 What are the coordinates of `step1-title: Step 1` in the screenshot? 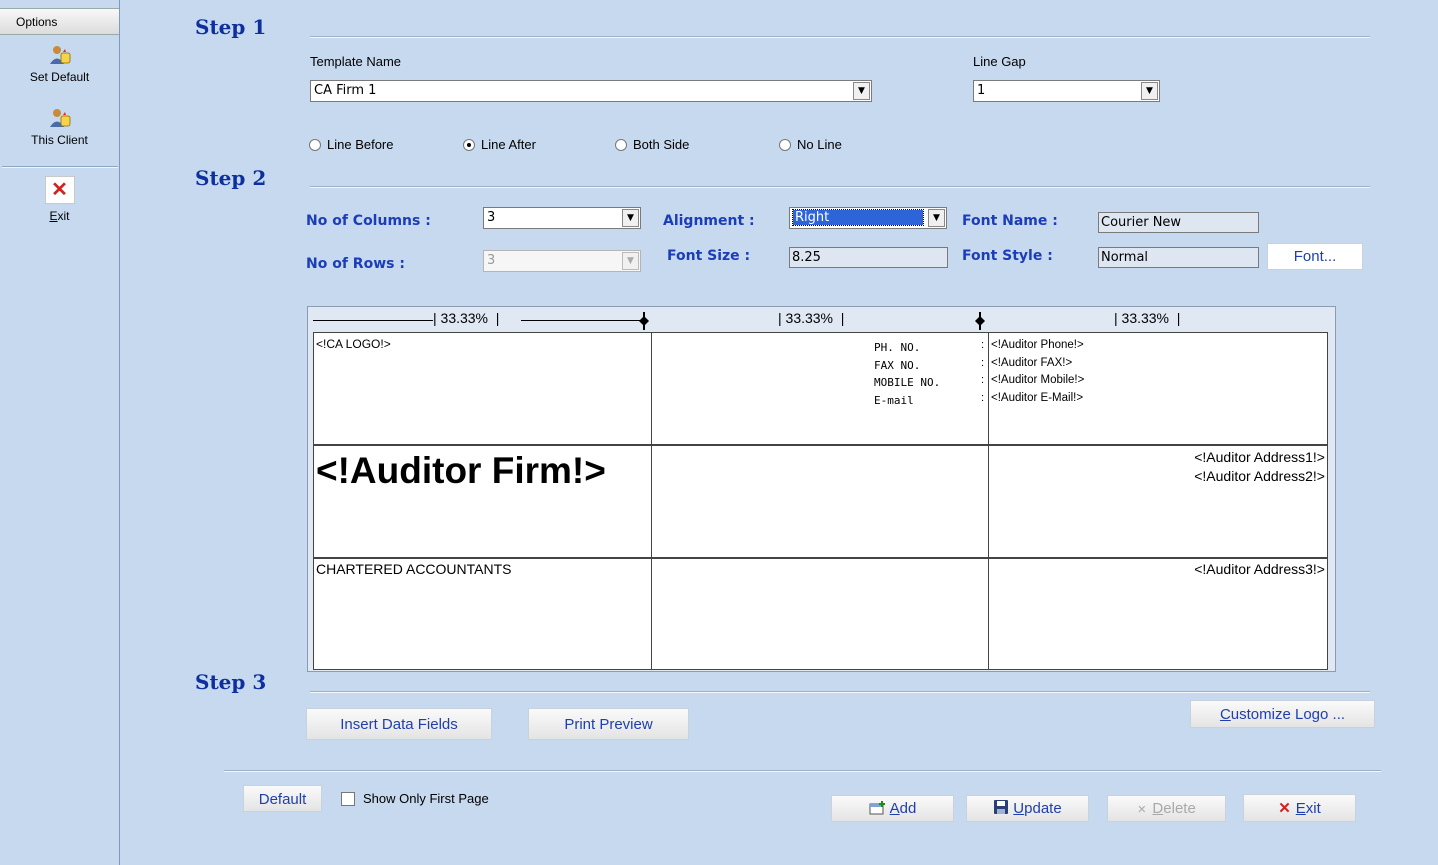 It's located at (231, 27).